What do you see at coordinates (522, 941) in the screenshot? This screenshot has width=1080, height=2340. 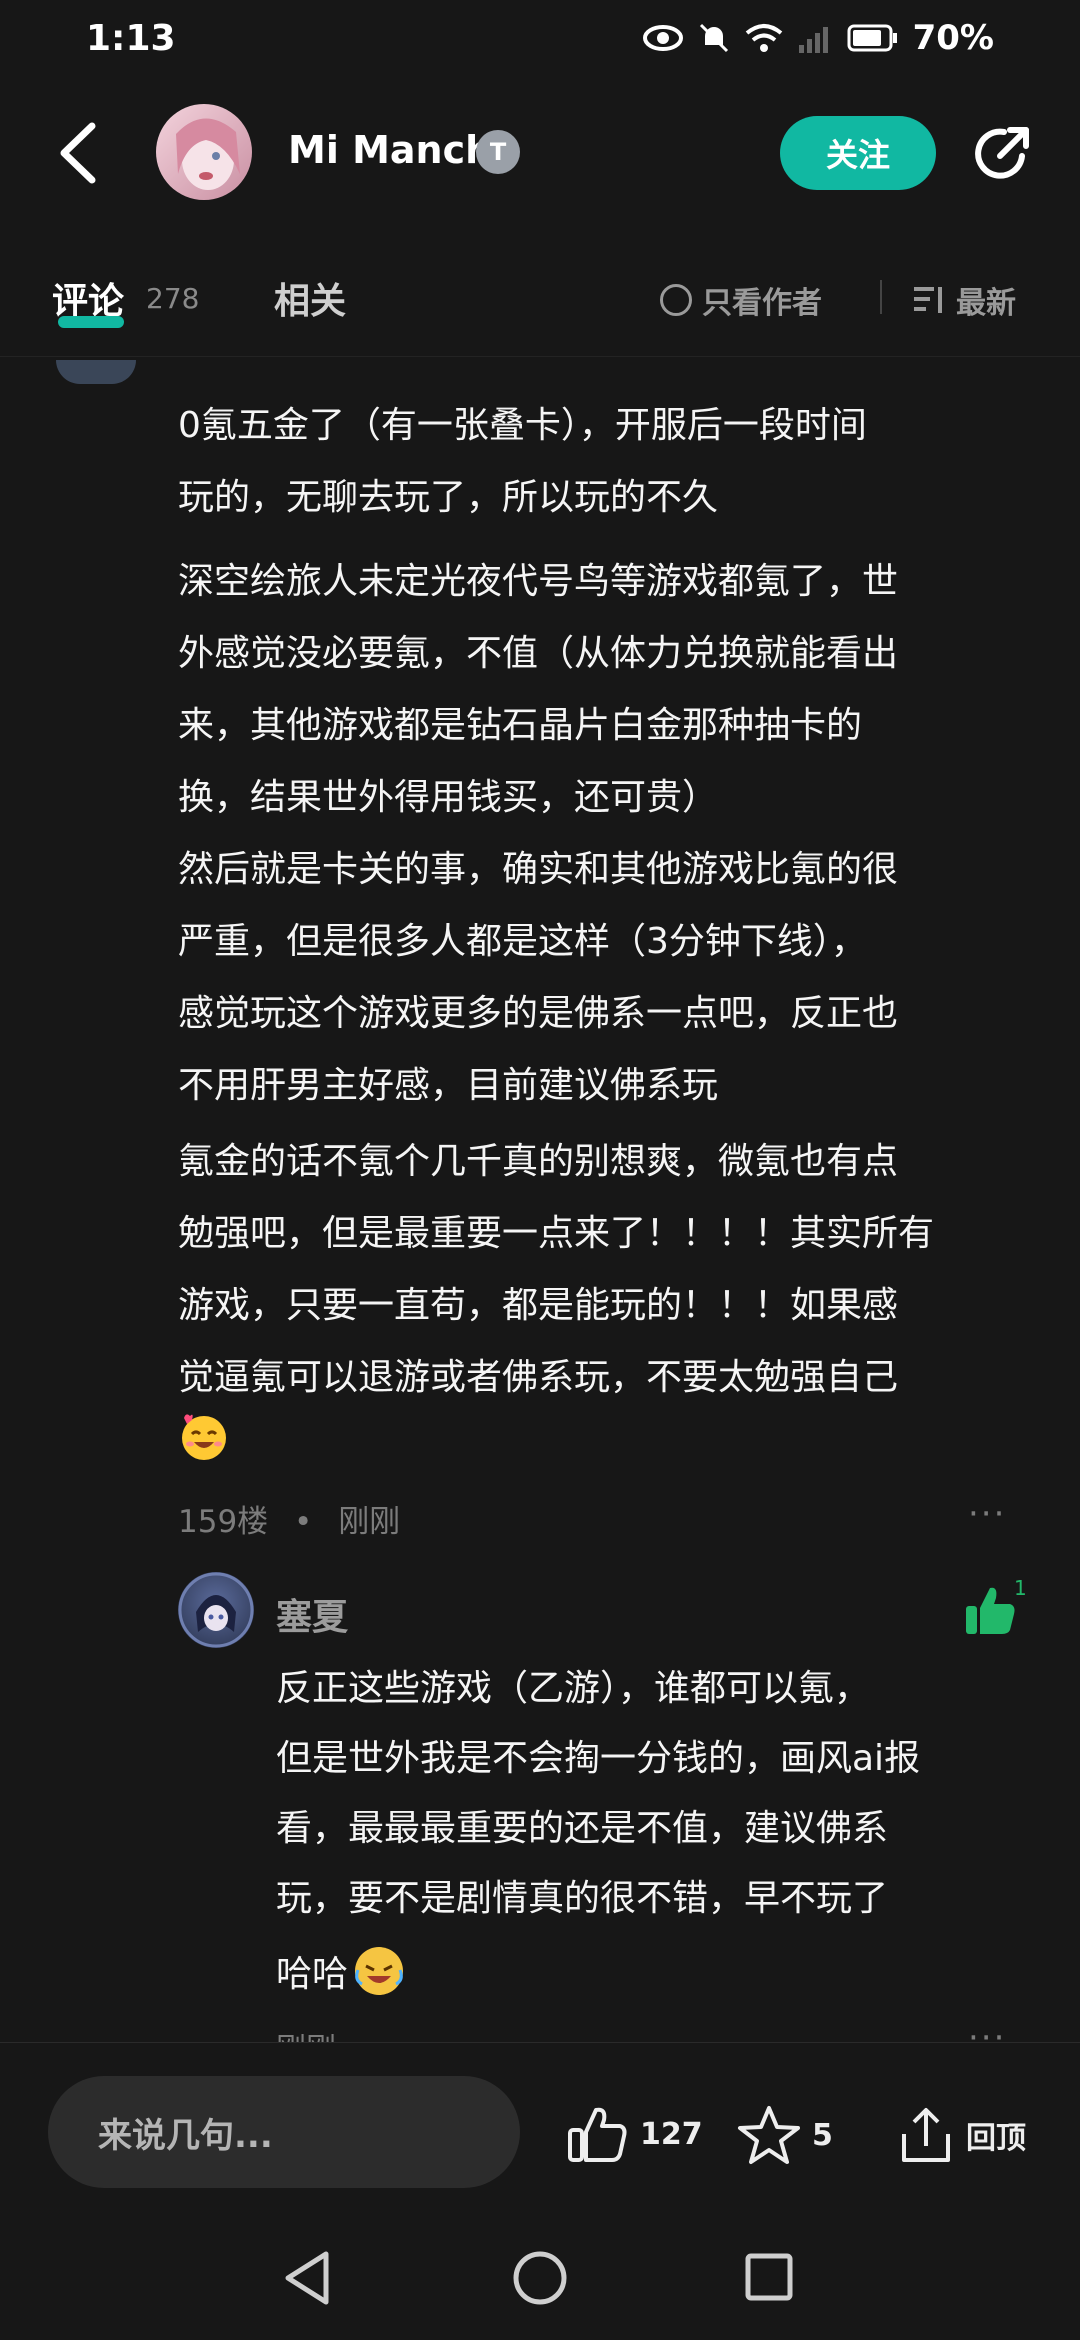 I see `comment-line: 严重，但是很多人都是这样（3分钟下线），` at bounding box center [522, 941].